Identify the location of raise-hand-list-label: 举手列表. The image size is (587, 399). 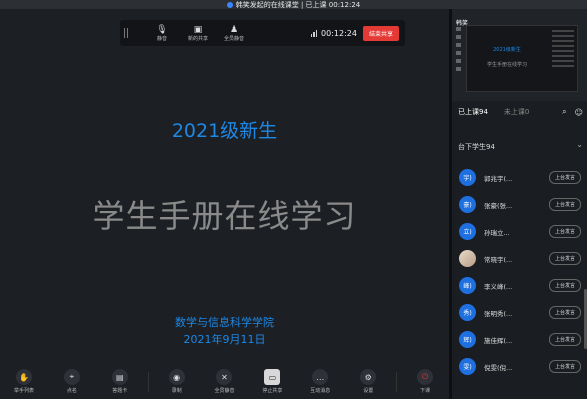
(23, 391).